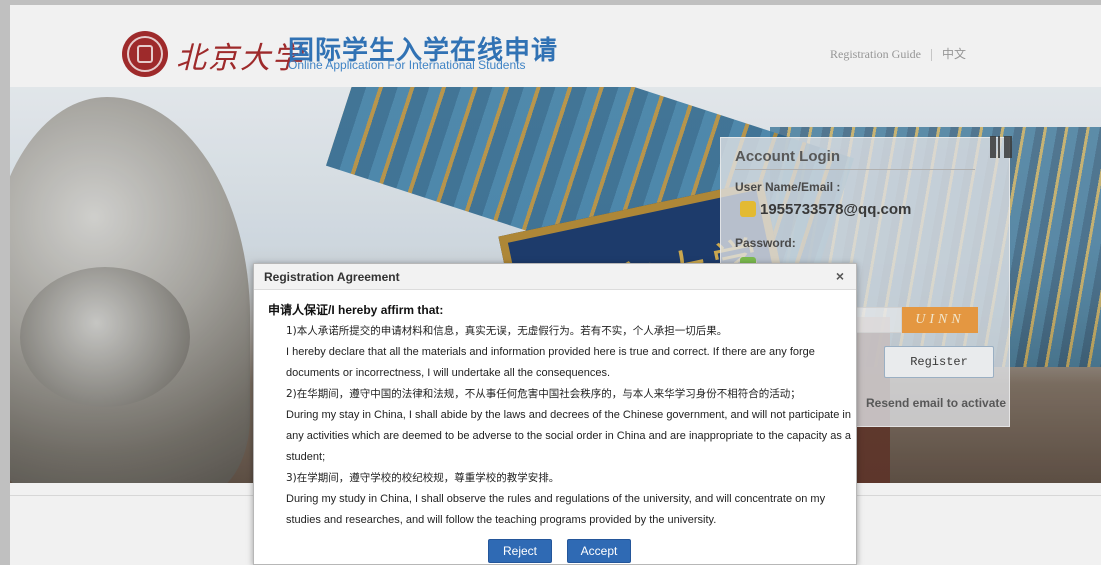 This screenshot has width=1101, height=565. What do you see at coordinates (356, 310) in the screenshot?
I see `agreement-heading: 申请人保证/I hereby affirm that:` at bounding box center [356, 310].